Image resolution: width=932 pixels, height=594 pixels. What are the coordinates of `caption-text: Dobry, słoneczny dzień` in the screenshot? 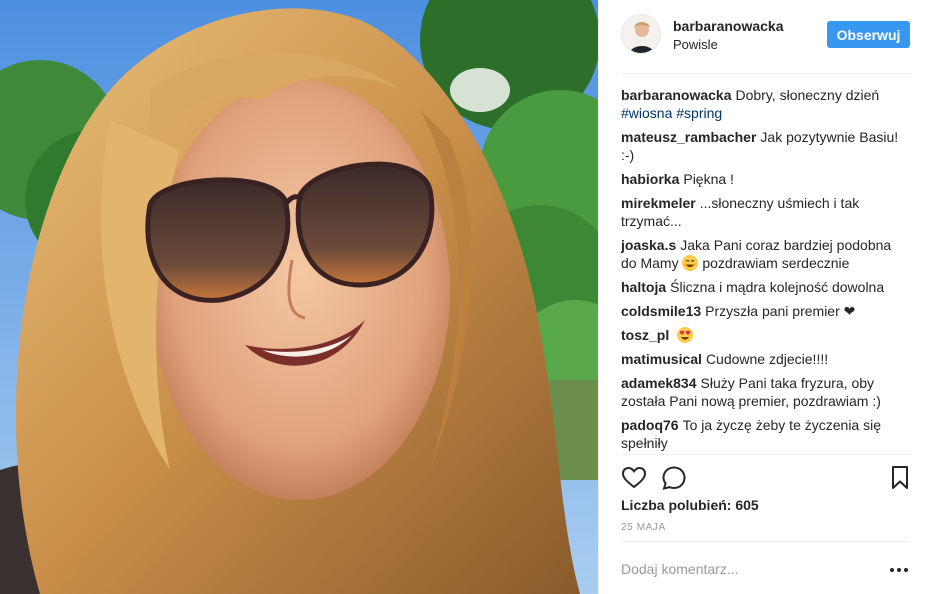 It's located at (807, 95).